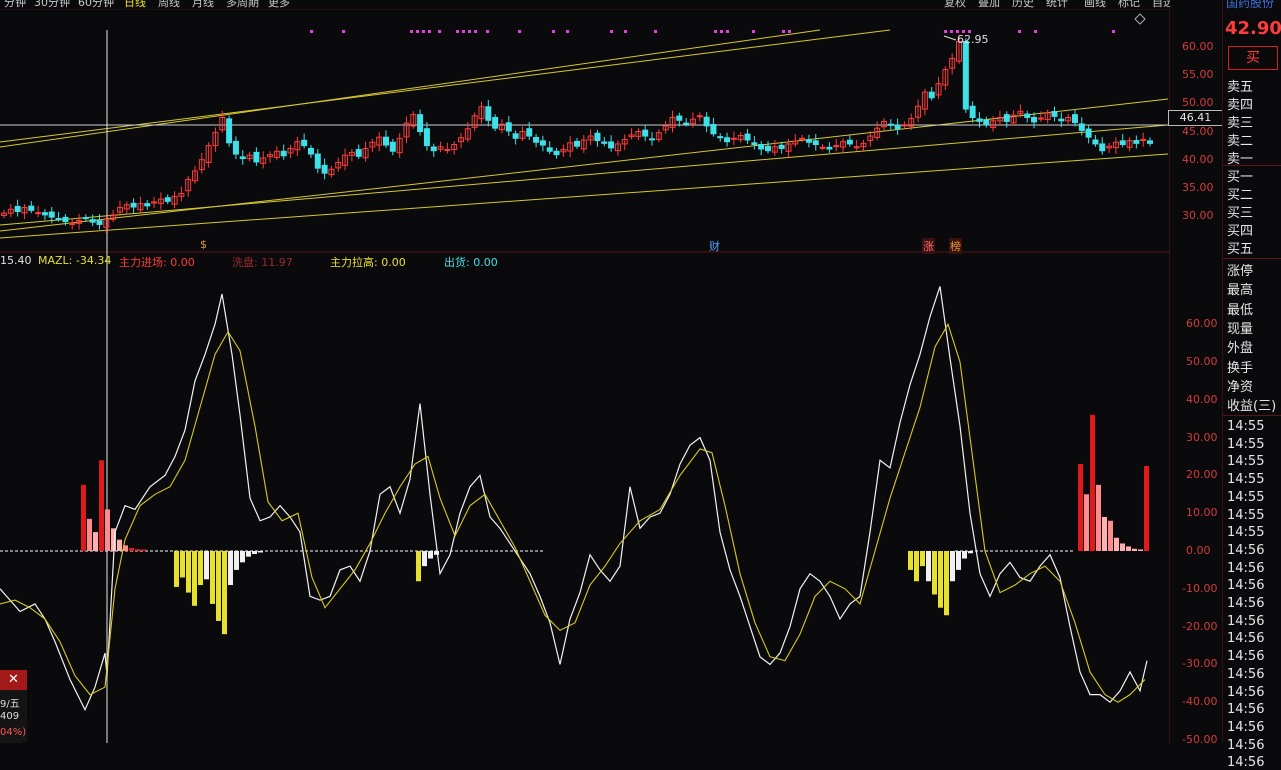 This screenshot has height=770, width=1281. I want to click on toolbar-item-1: 30分钟, so click(52, 4).